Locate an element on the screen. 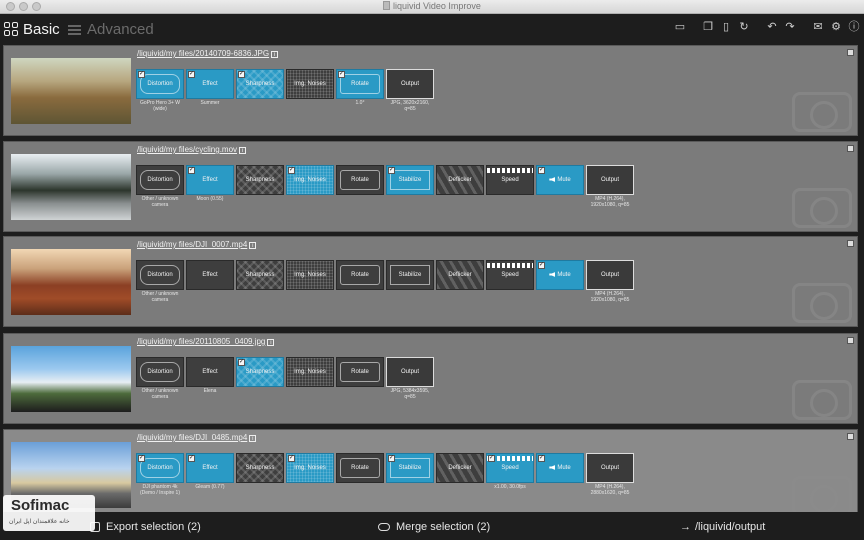 The image size is (864, 540). step-tile-button: ✓ Rotate is located at coordinates (360, 84).